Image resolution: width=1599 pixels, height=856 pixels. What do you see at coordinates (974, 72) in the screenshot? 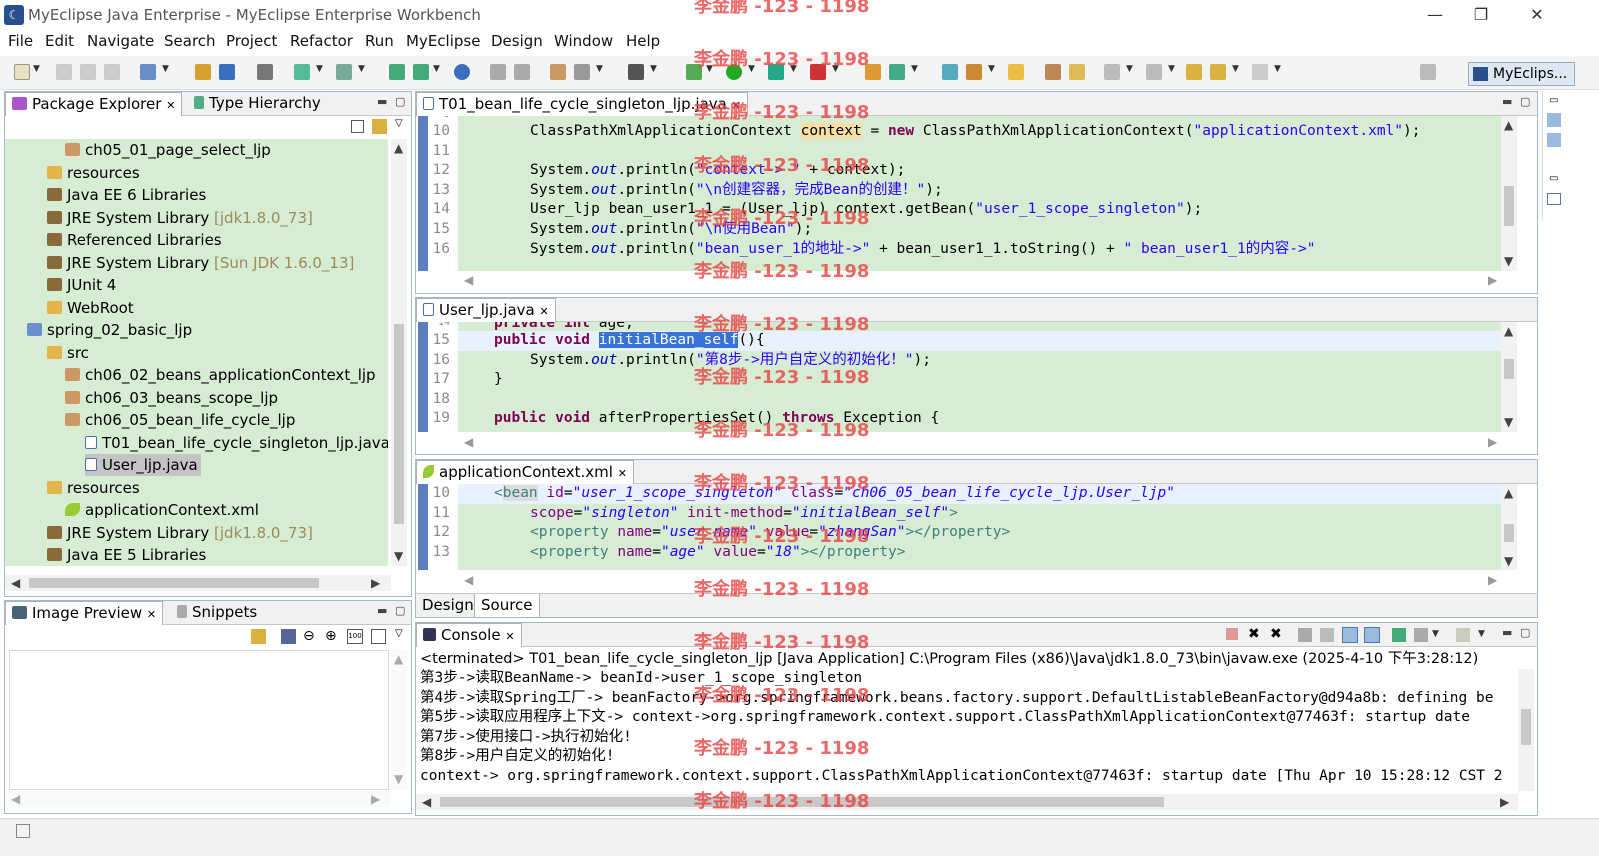
I see `pen-icon` at bounding box center [974, 72].